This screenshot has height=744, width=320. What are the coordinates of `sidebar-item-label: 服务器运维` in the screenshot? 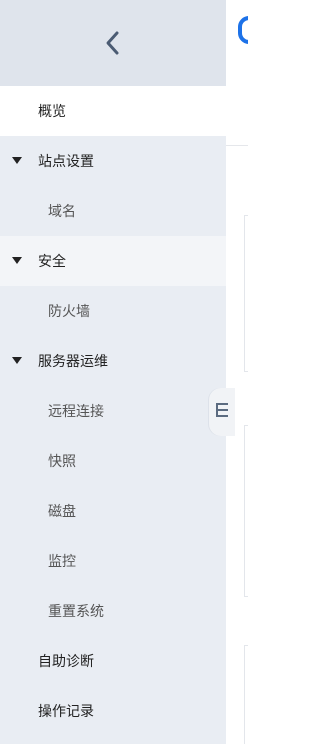 It's located at (73, 362).